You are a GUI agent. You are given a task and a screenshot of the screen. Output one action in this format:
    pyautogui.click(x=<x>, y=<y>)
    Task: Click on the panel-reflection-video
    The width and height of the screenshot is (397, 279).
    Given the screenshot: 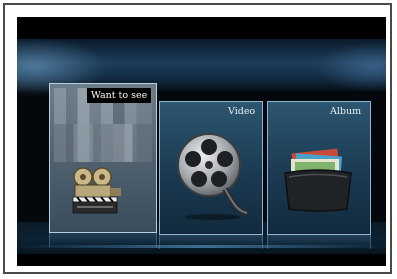 What is the action you would take?
    pyautogui.click(x=211, y=242)
    